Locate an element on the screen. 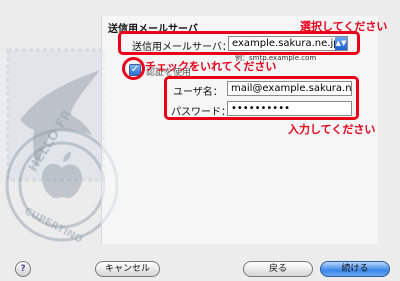 The height and width of the screenshot is (281, 400). input-annotation-box is located at coordinates (261, 98).